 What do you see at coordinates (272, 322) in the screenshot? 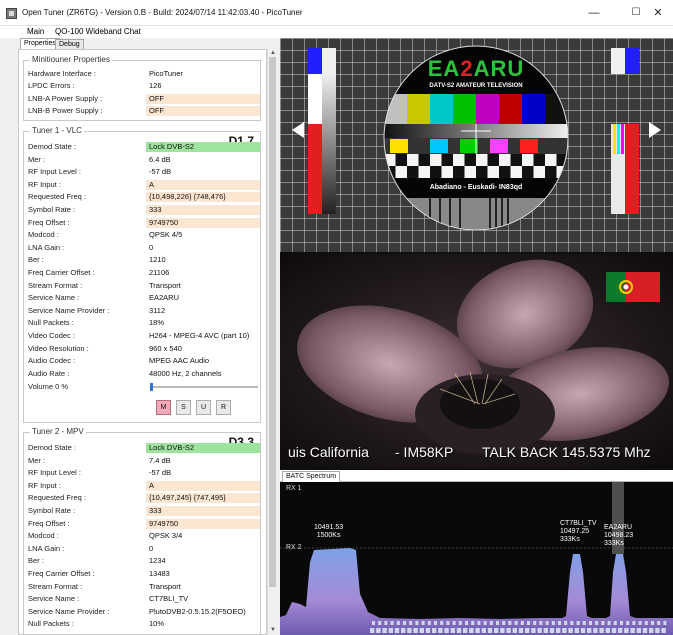
I see `scrollbar-thumb` at bounding box center [272, 322].